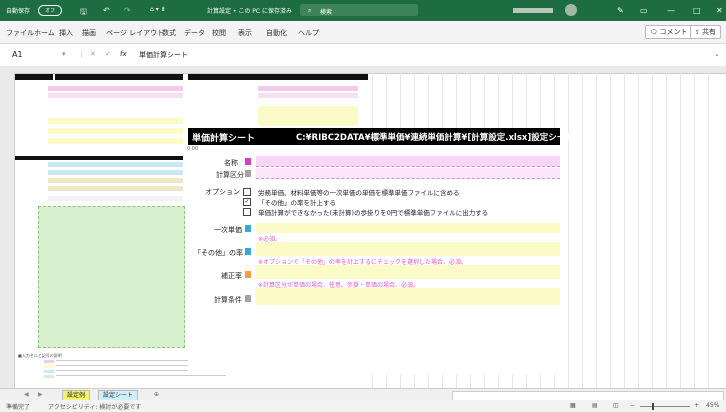 The width and height of the screenshot is (726, 412). What do you see at coordinates (115, 95) in the screenshot?
I see `mini-section-field` at bounding box center [115, 95].